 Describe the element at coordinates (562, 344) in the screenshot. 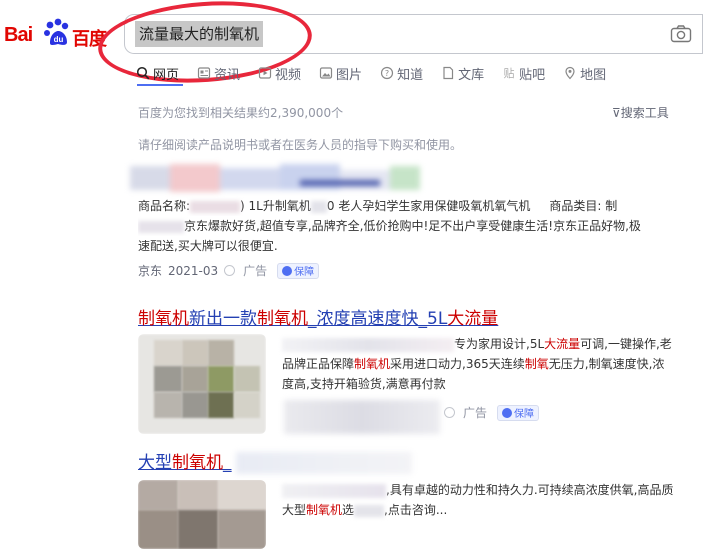

I see `desc-highlight: 大流量` at that location.